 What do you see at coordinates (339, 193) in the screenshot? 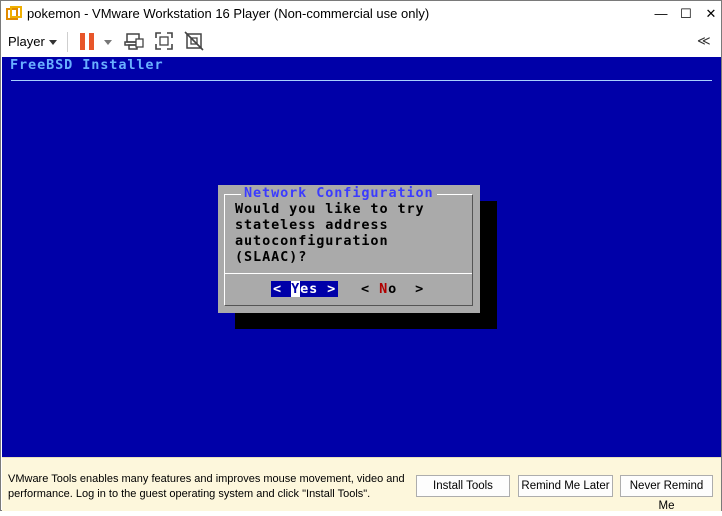
I see `dialog-title: Network Configuration` at bounding box center [339, 193].